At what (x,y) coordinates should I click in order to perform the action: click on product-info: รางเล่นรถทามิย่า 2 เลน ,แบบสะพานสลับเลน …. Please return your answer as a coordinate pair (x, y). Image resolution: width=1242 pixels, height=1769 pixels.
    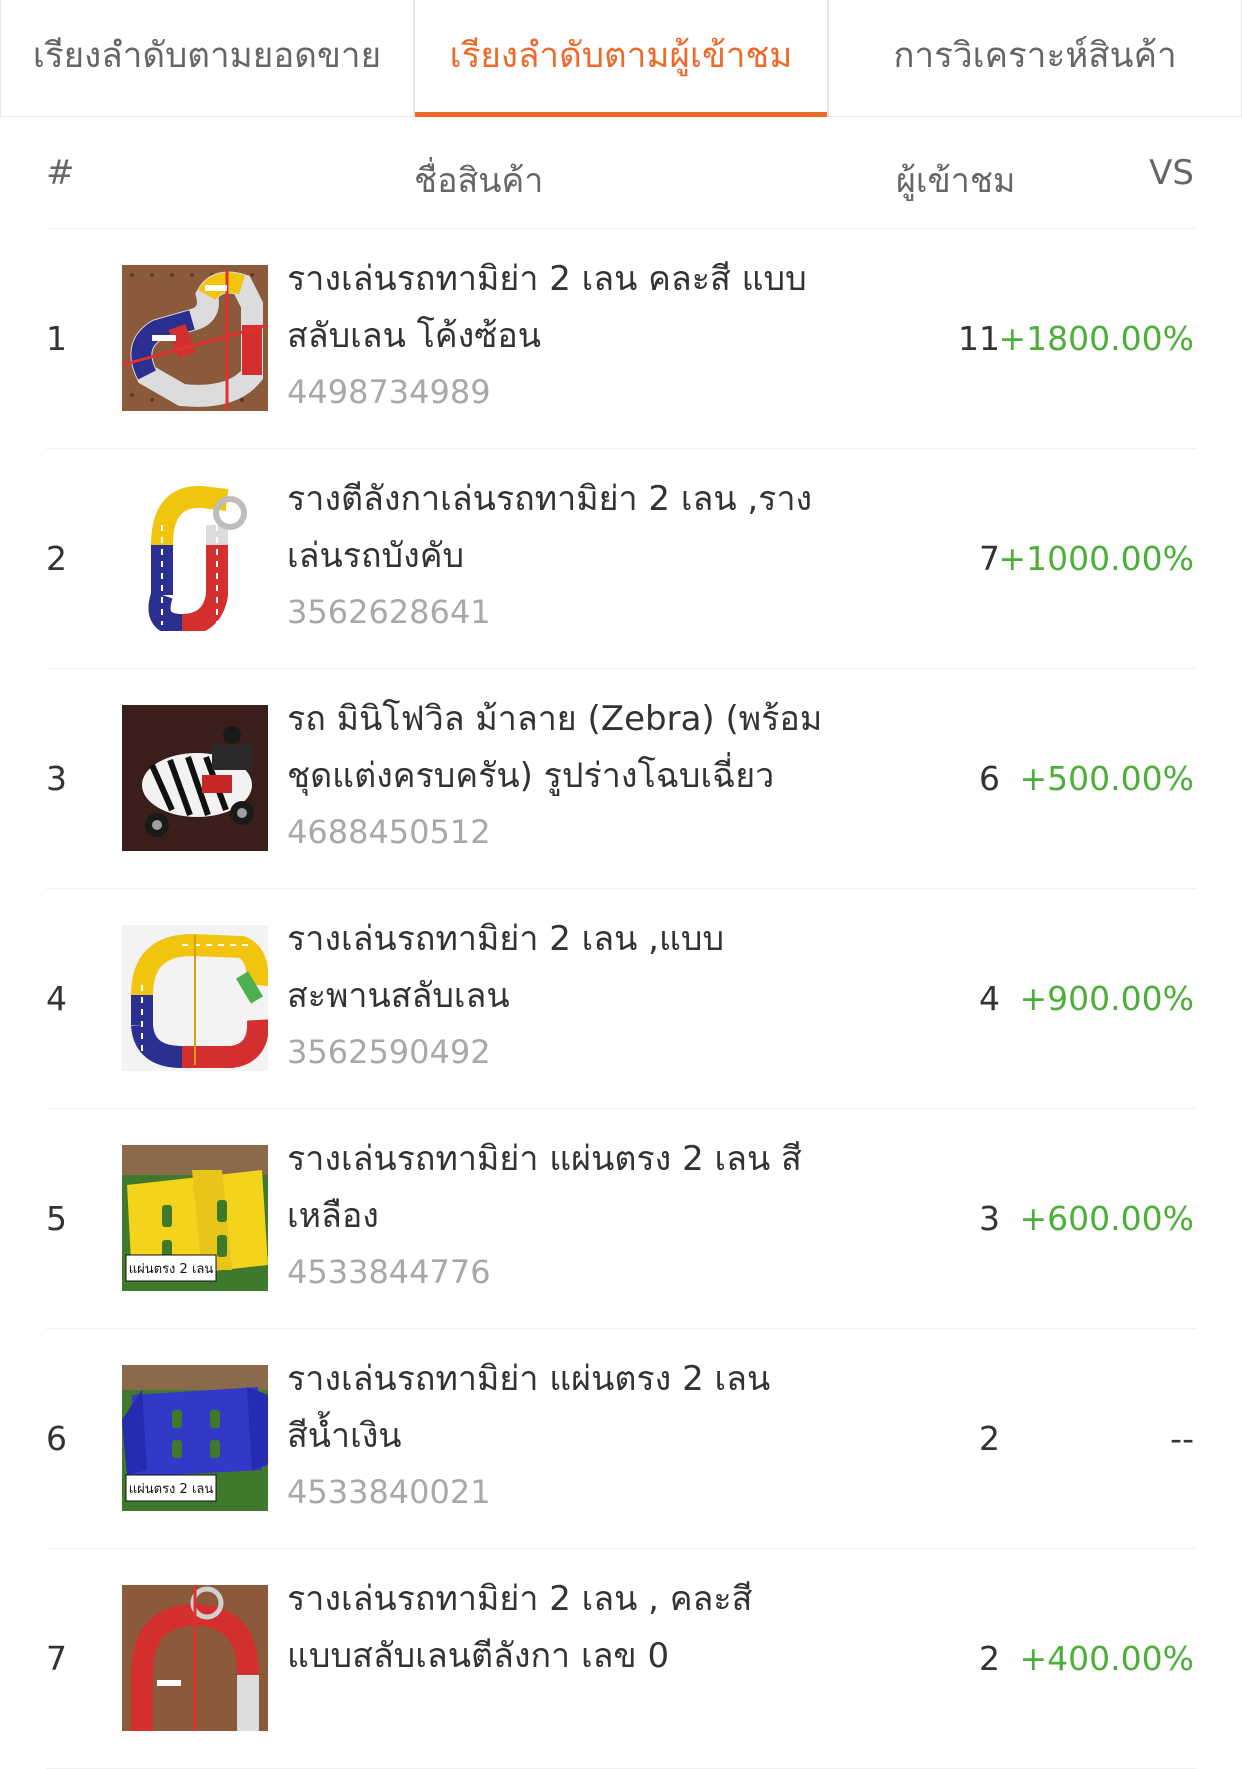
    Looking at the image, I should click on (557, 995).